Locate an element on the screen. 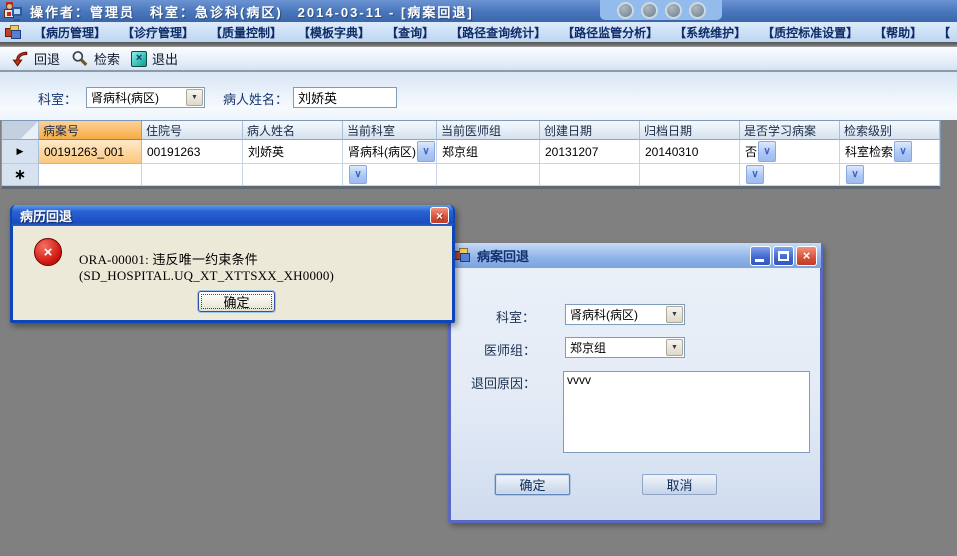 The height and width of the screenshot is (556, 957). search-label: 检索 is located at coordinates (107, 59).